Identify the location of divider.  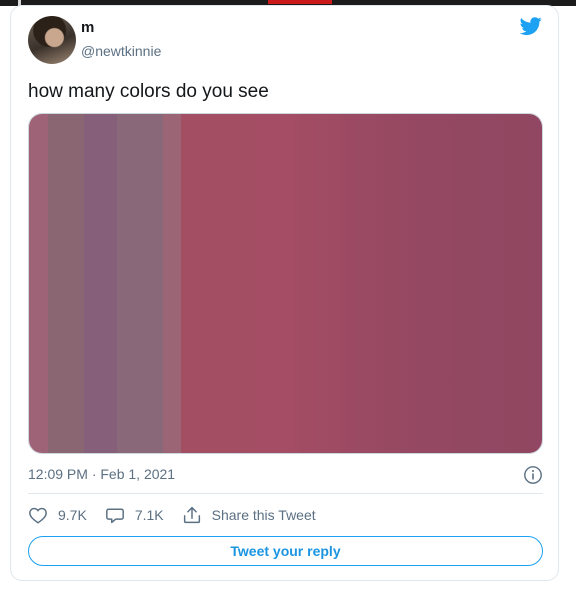
(285, 493).